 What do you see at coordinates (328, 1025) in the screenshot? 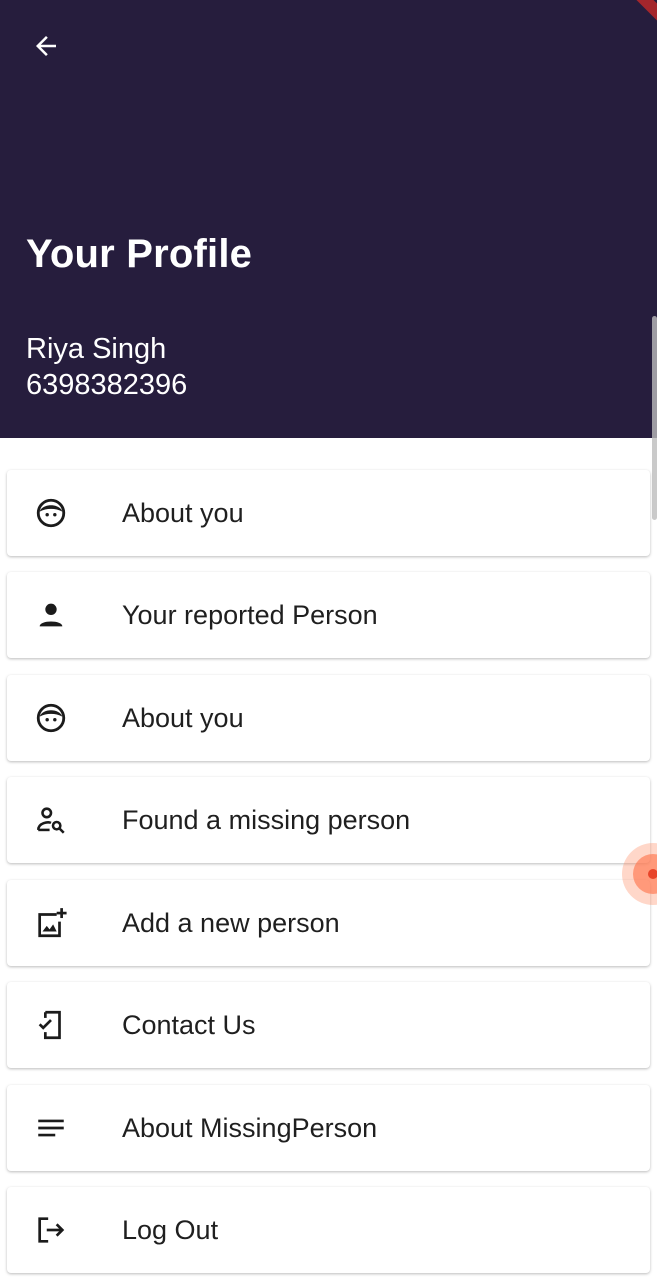
I see `menu-item-contact-us: Contact Us` at bounding box center [328, 1025].